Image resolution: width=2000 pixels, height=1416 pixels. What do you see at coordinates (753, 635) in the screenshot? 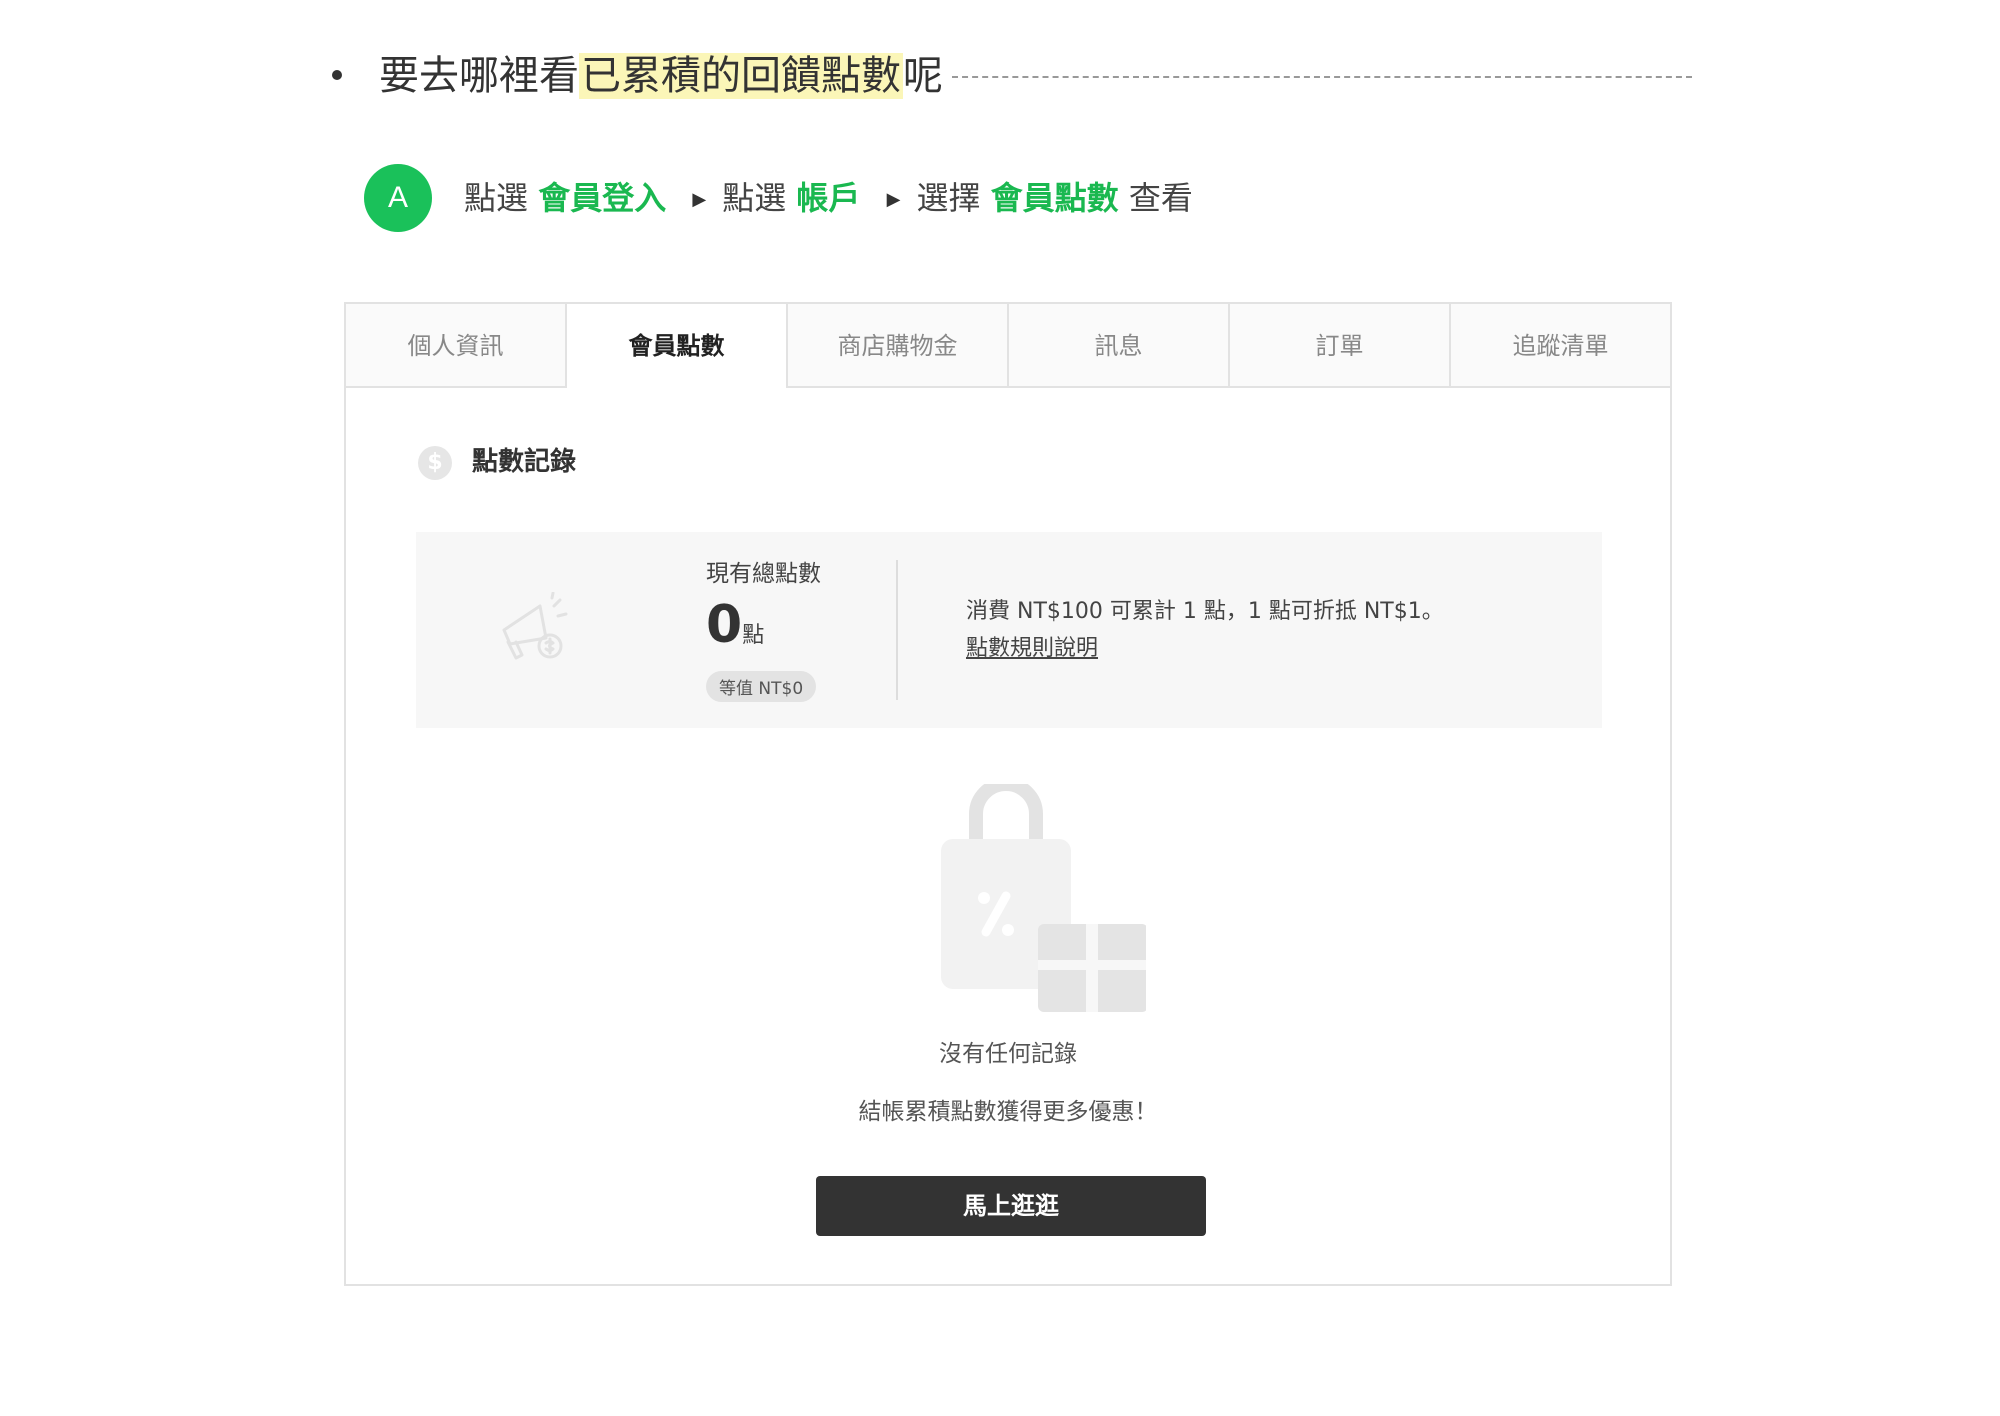
I see `points-unit: 點` at bounding box center [753, 635].